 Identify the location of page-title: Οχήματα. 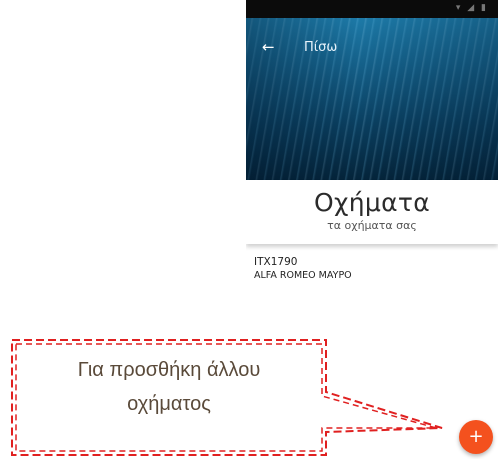
(372, 202).